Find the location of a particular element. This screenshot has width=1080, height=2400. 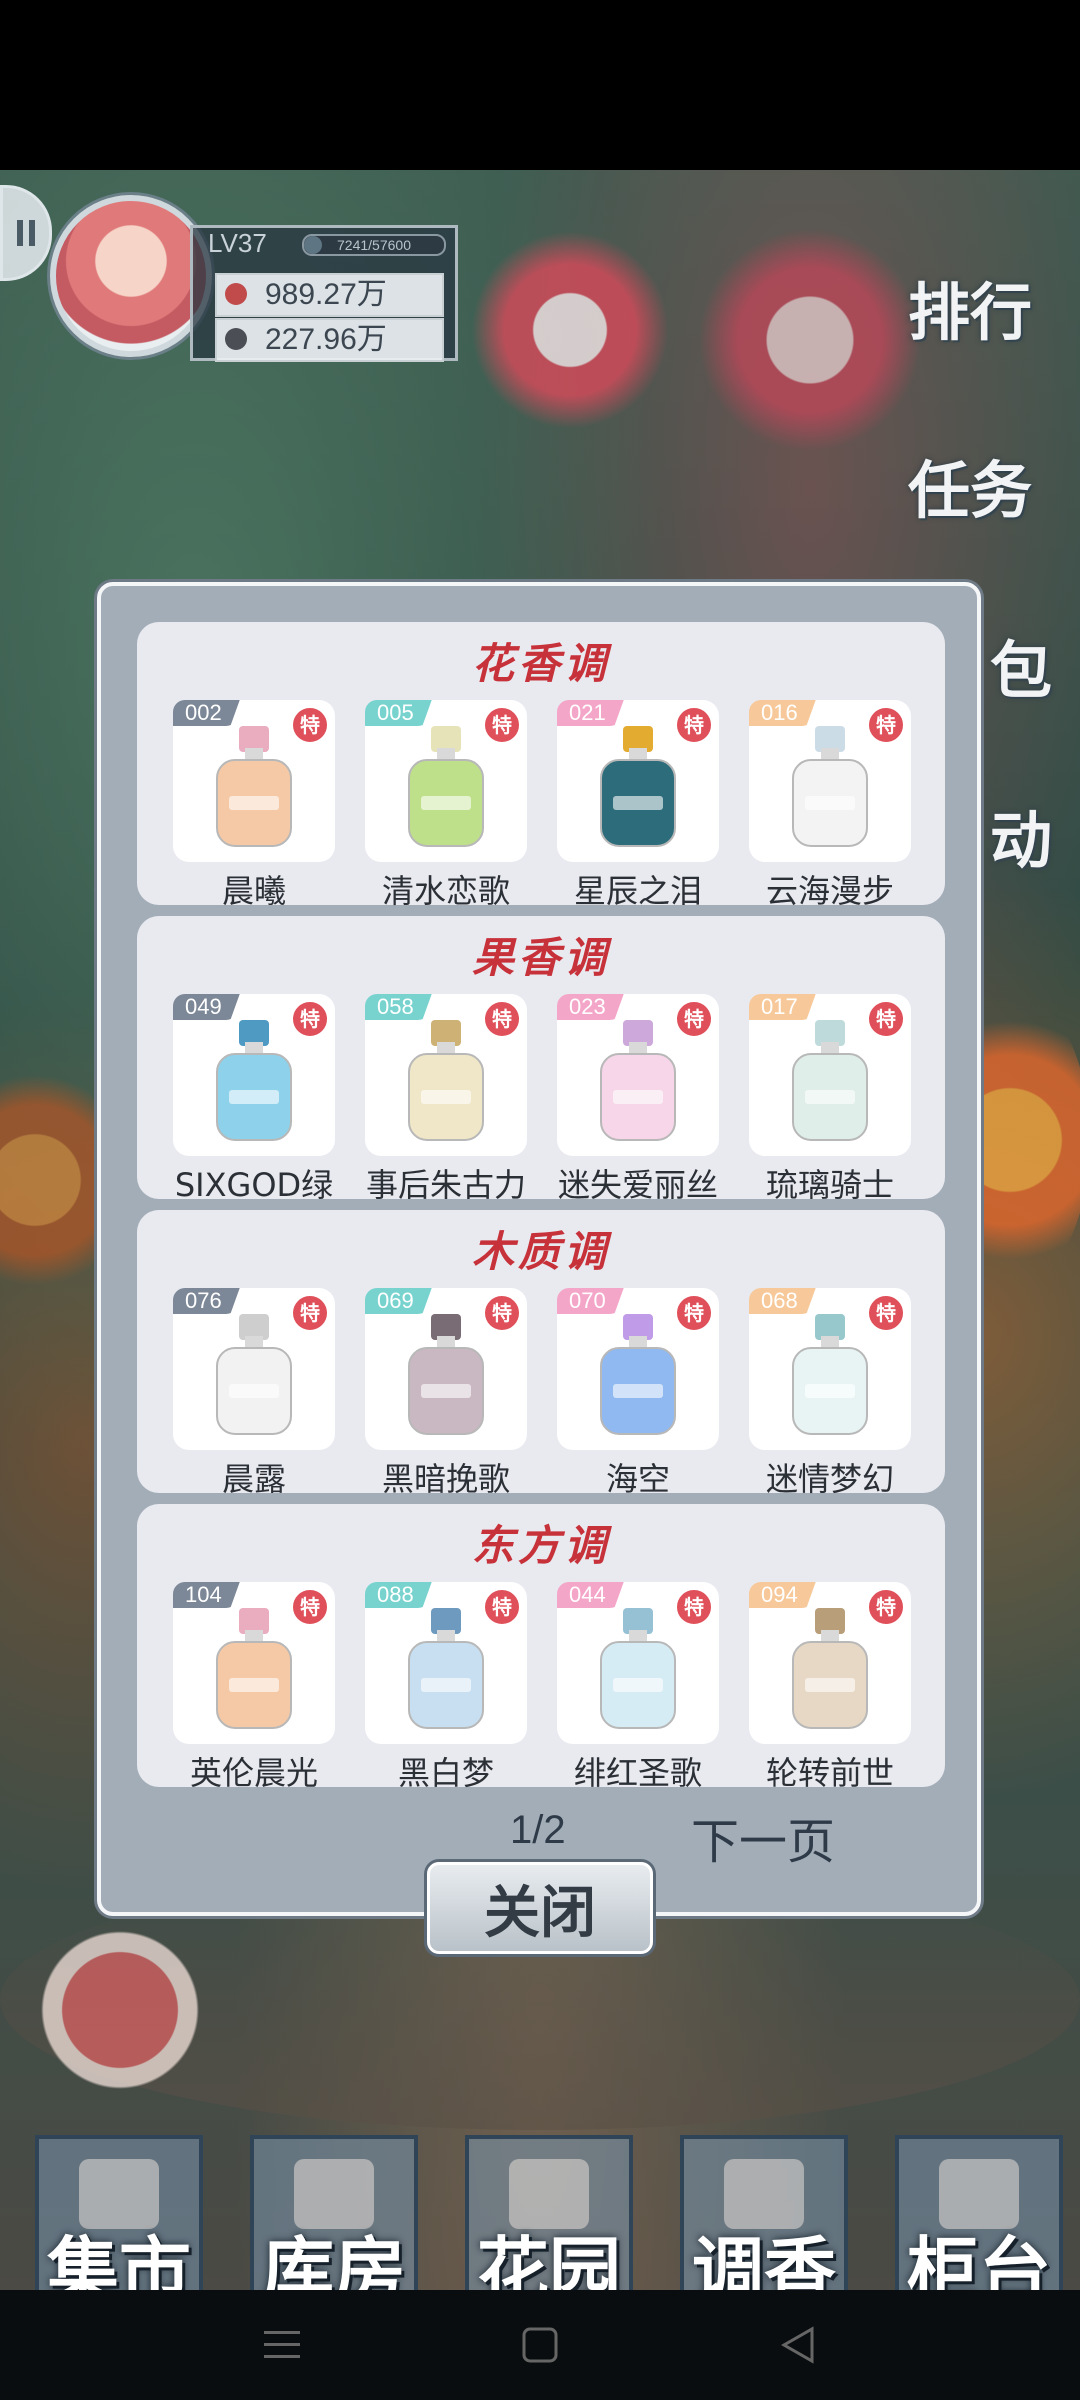

perfume-number-tag: 088 is located at coordinates (398, 1595).